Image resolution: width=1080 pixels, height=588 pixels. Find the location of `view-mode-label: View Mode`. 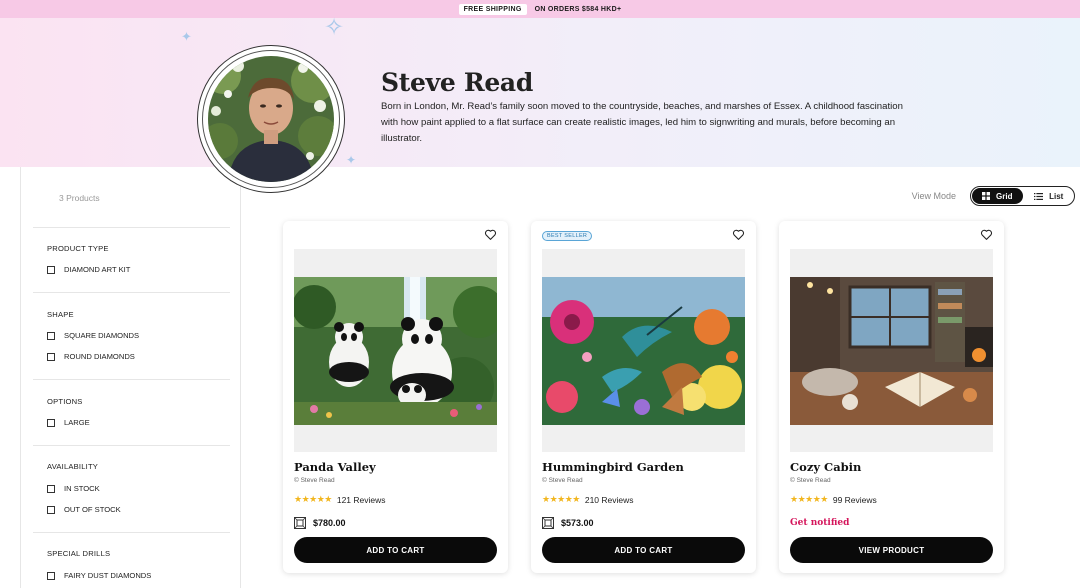

view-mode-label: View Mode is located at coordinates (933, 196).